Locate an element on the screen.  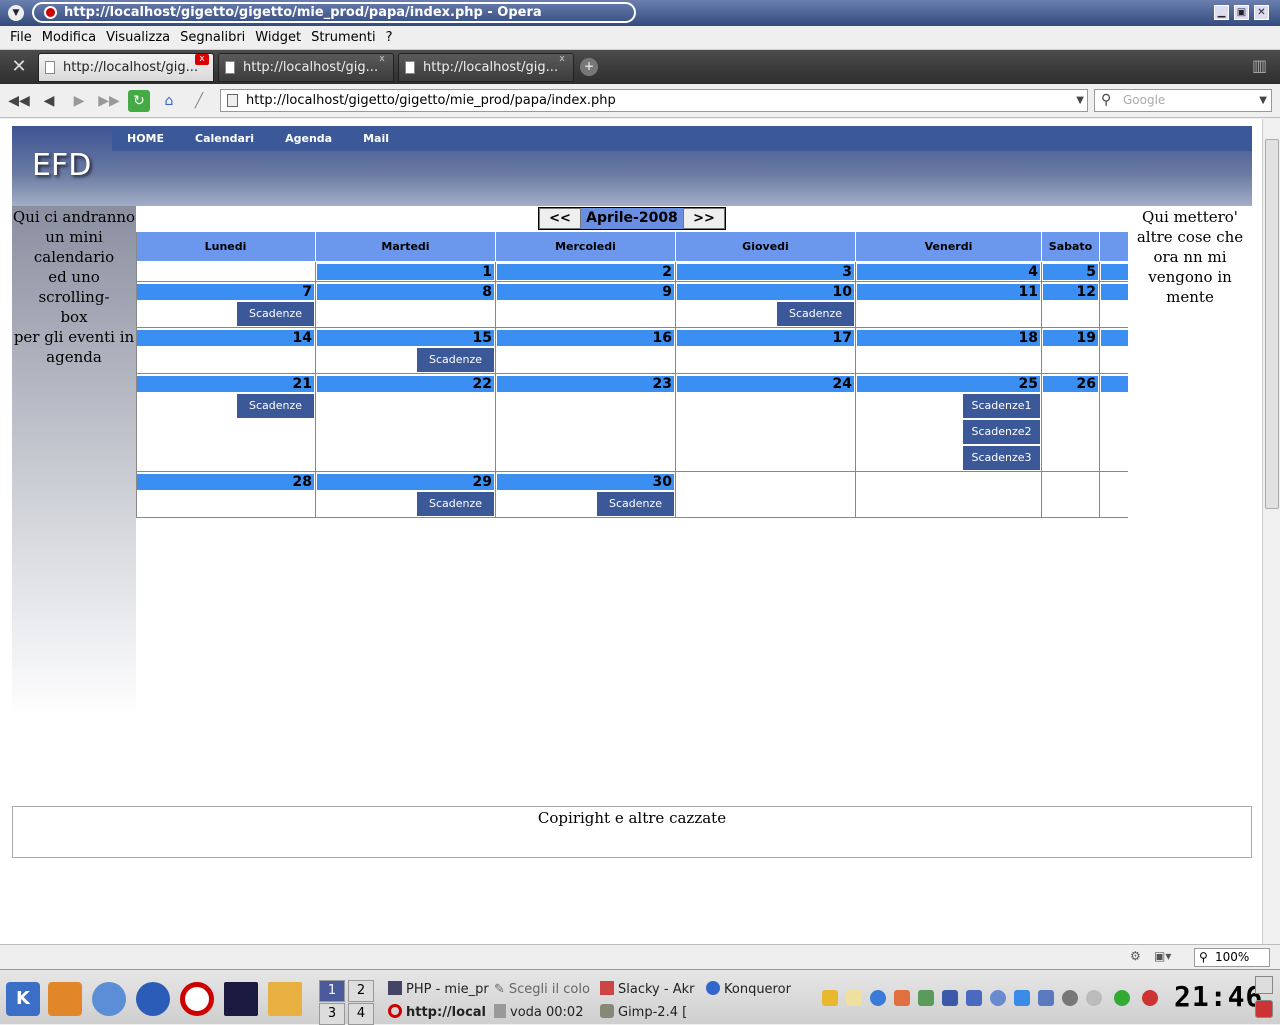
calendar-day-cell: 13 is located at coordinates (1114, 305).